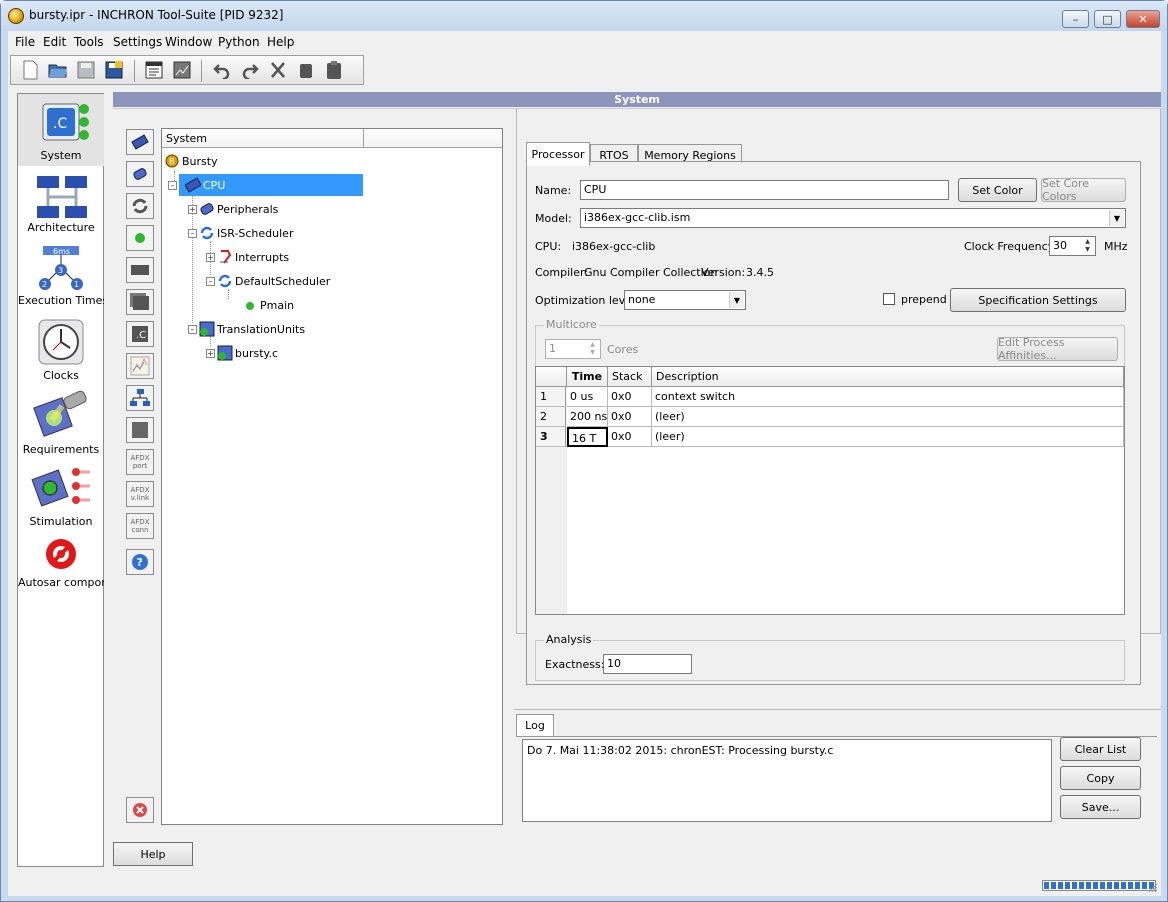  I want to click on add-process-tool, so click(140, 238).